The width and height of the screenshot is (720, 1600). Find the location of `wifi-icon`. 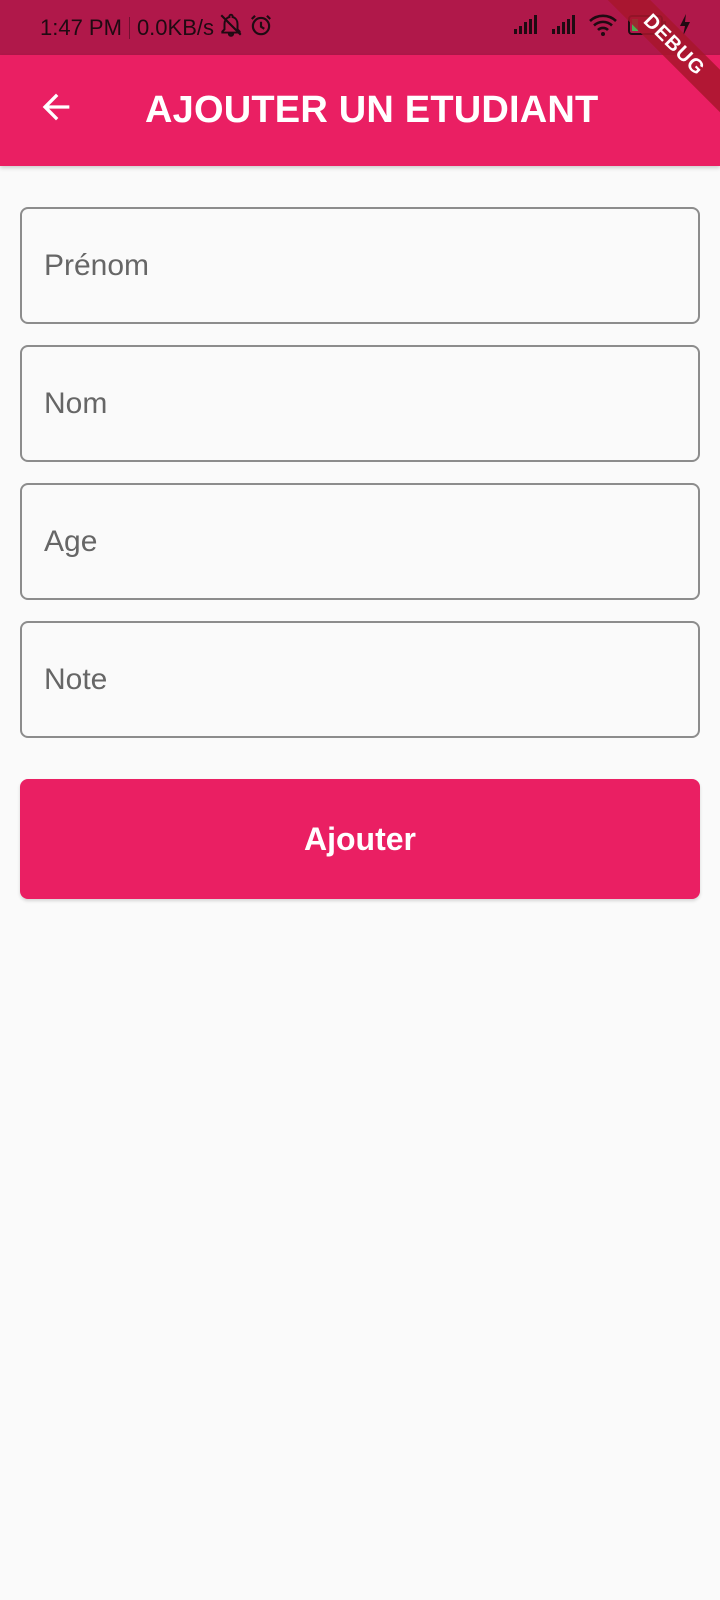

wifi-icon is located at coordinates (603, 27).